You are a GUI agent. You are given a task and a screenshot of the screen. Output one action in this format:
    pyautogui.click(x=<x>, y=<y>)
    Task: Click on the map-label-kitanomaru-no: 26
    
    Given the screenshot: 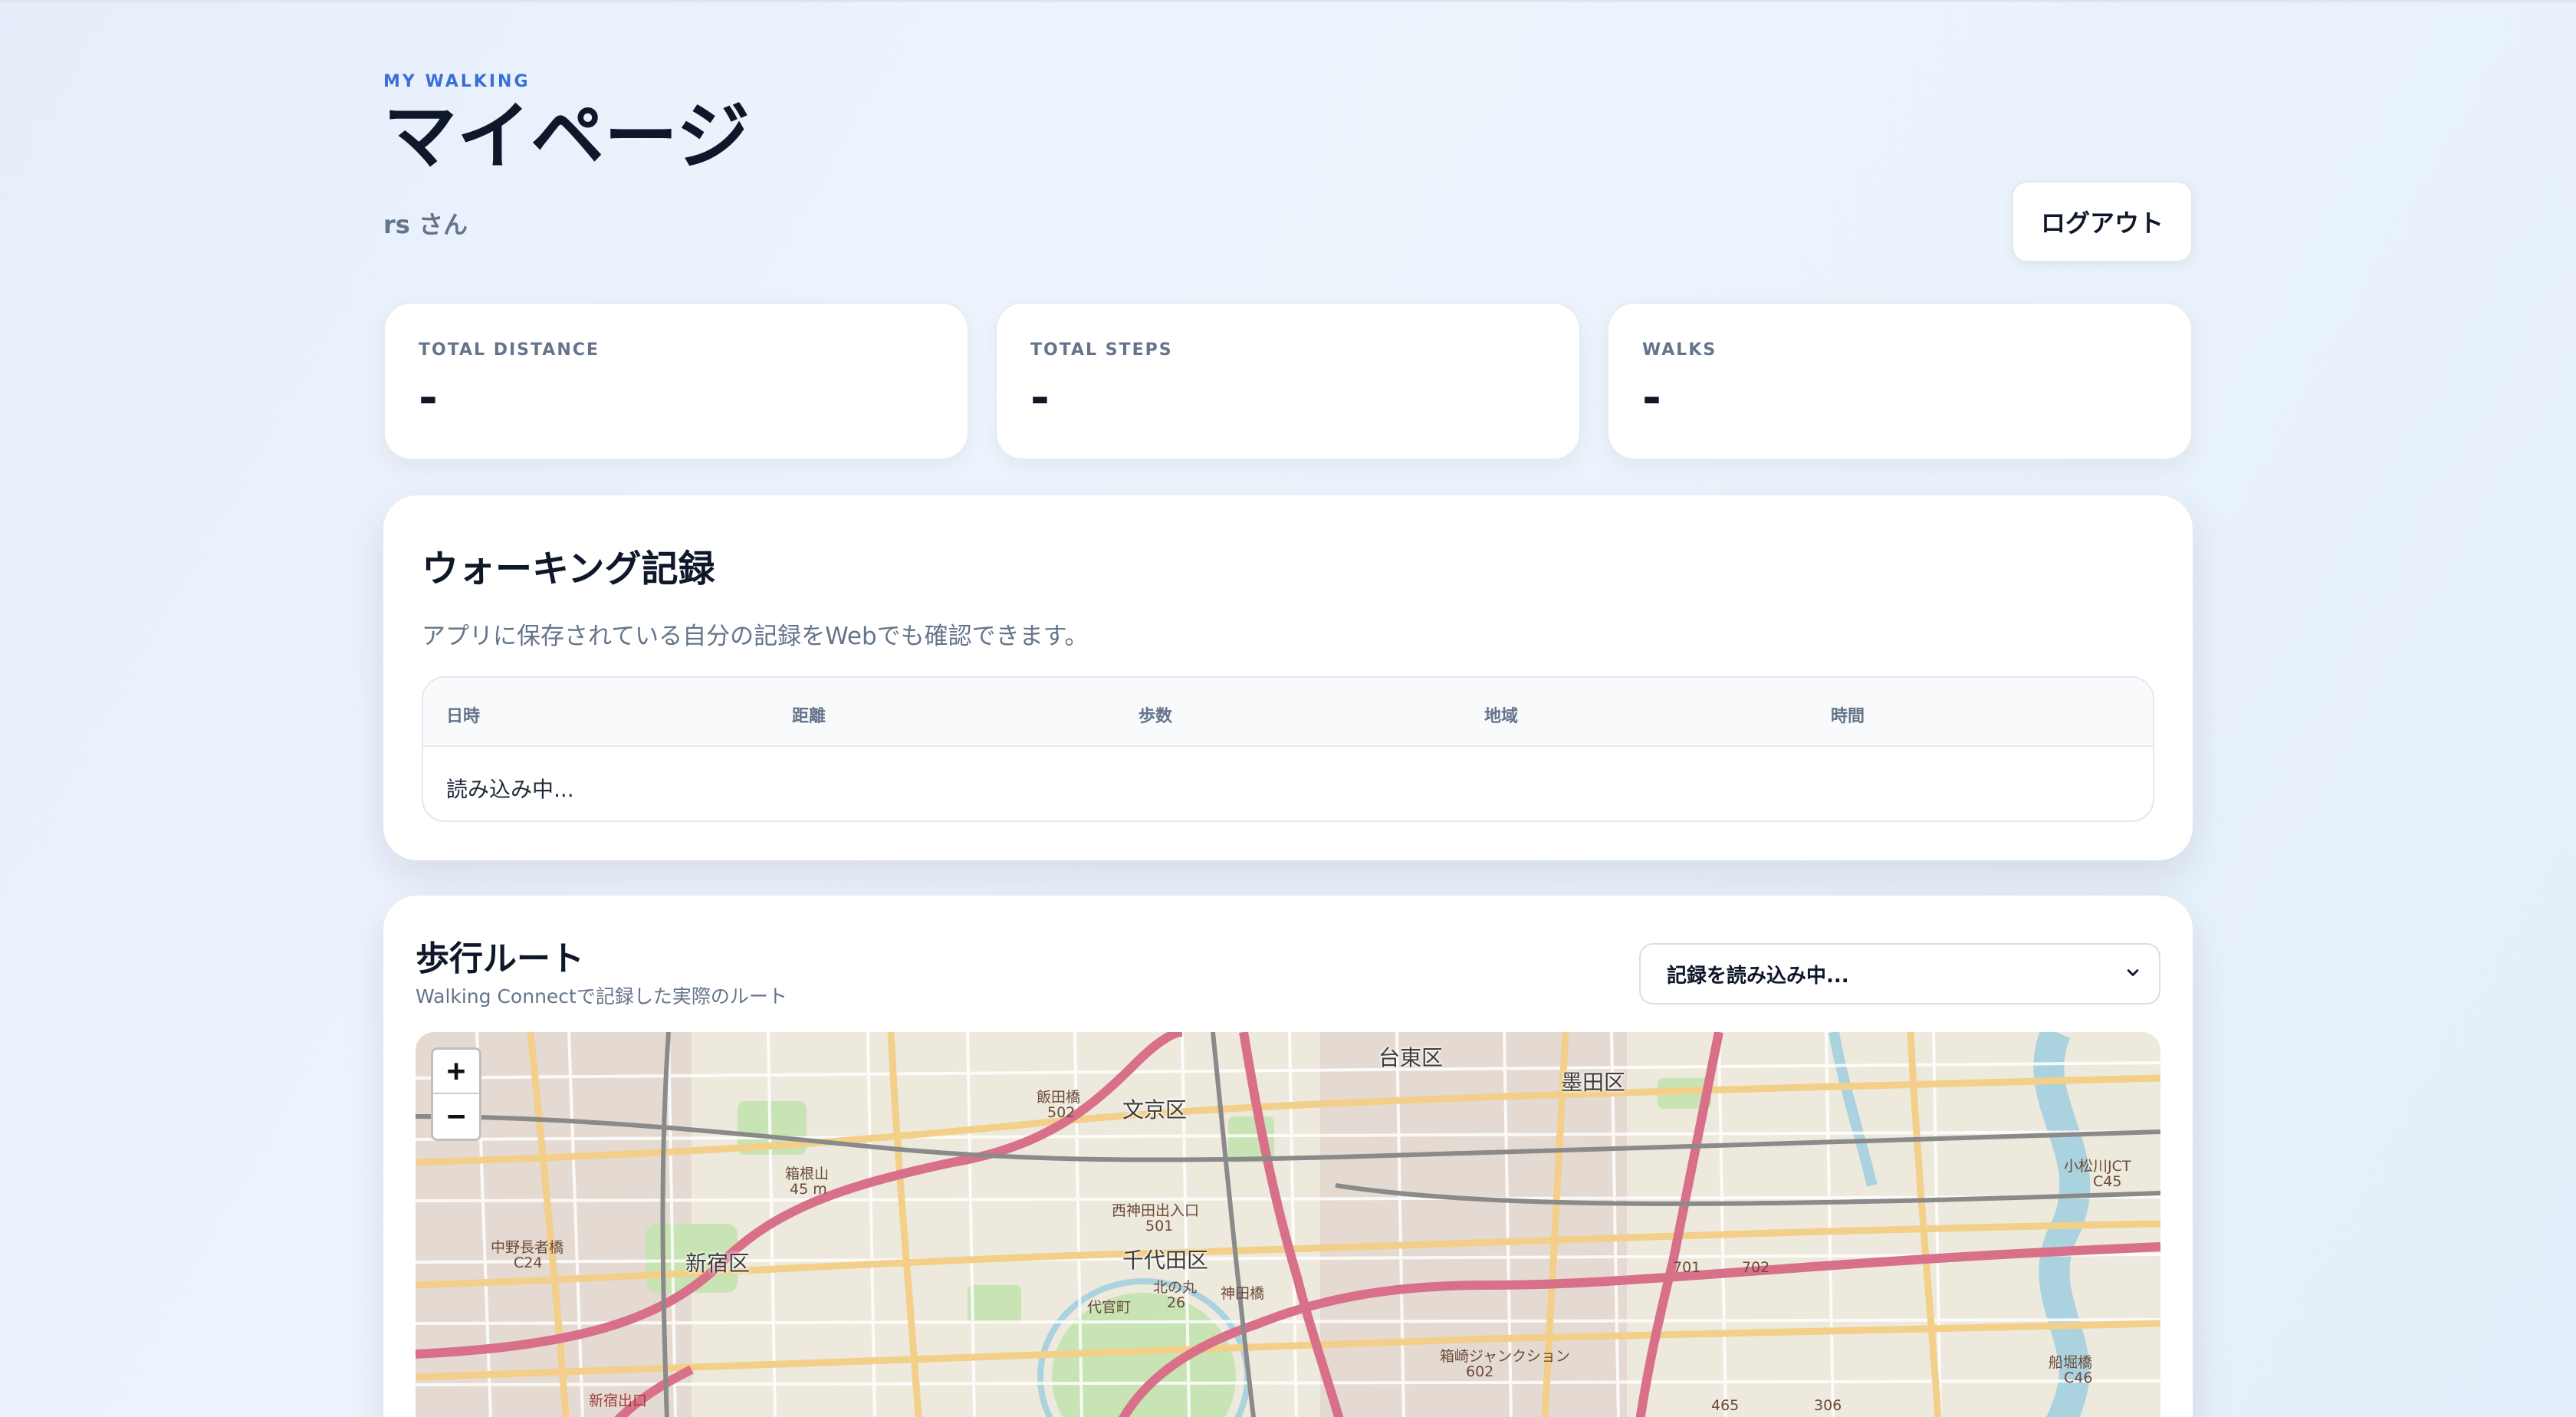 What is the action you would take?
    pyautogui.click(x=1176, y=1303)
    